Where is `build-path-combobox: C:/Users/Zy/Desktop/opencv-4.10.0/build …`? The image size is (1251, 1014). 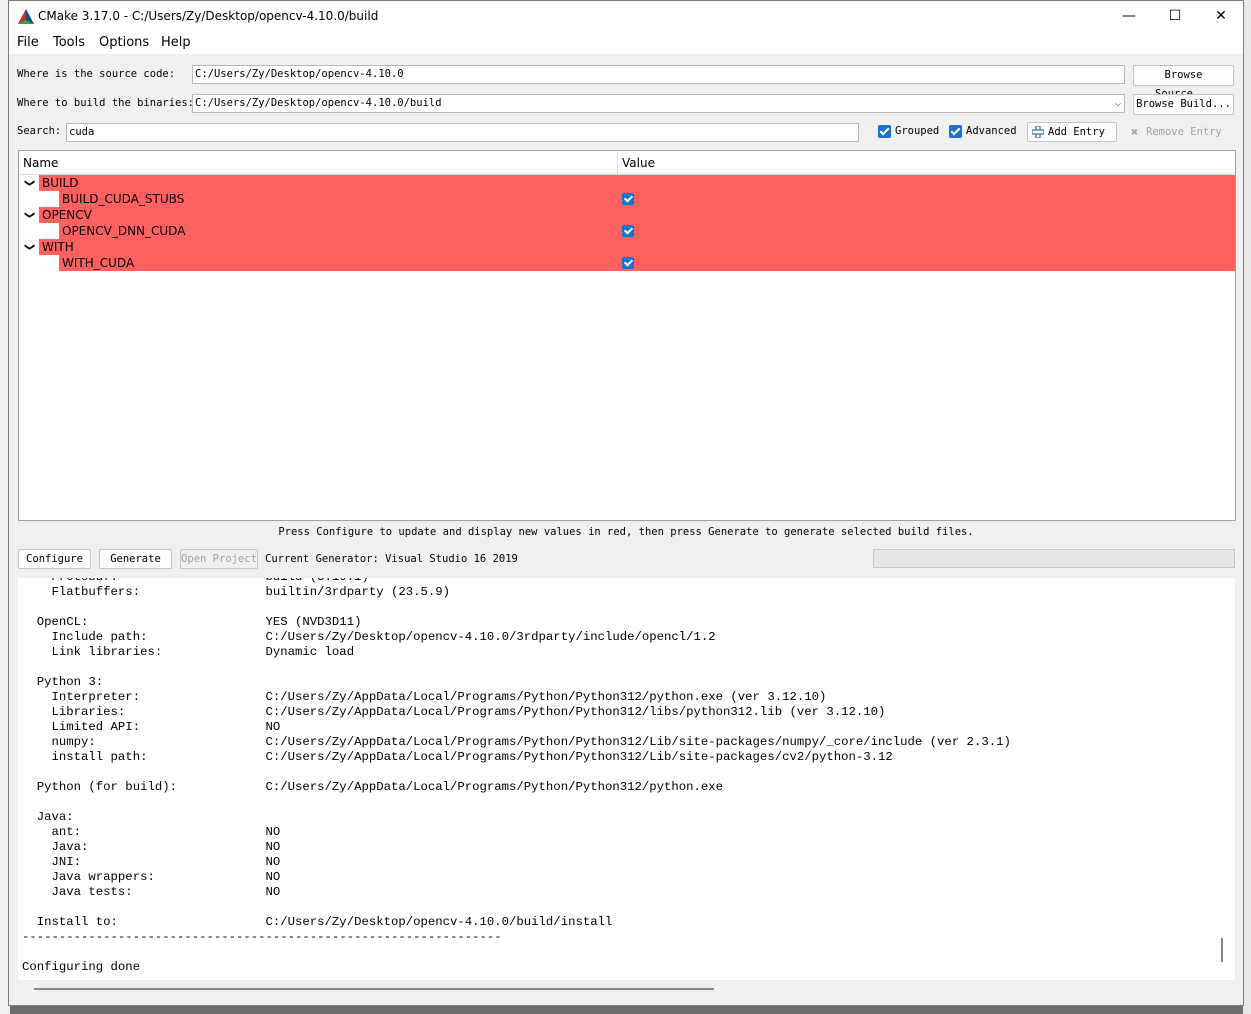
build-path-combobox: C:/Users/Zy/Desktop/opencv-4.10.0/build … is located at coordinates (658, 103).